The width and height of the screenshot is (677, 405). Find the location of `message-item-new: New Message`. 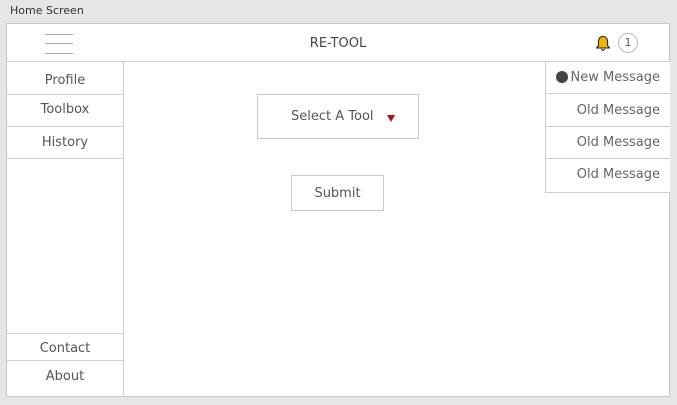

message-item-new: New Message is located at coordinates (608, 78).